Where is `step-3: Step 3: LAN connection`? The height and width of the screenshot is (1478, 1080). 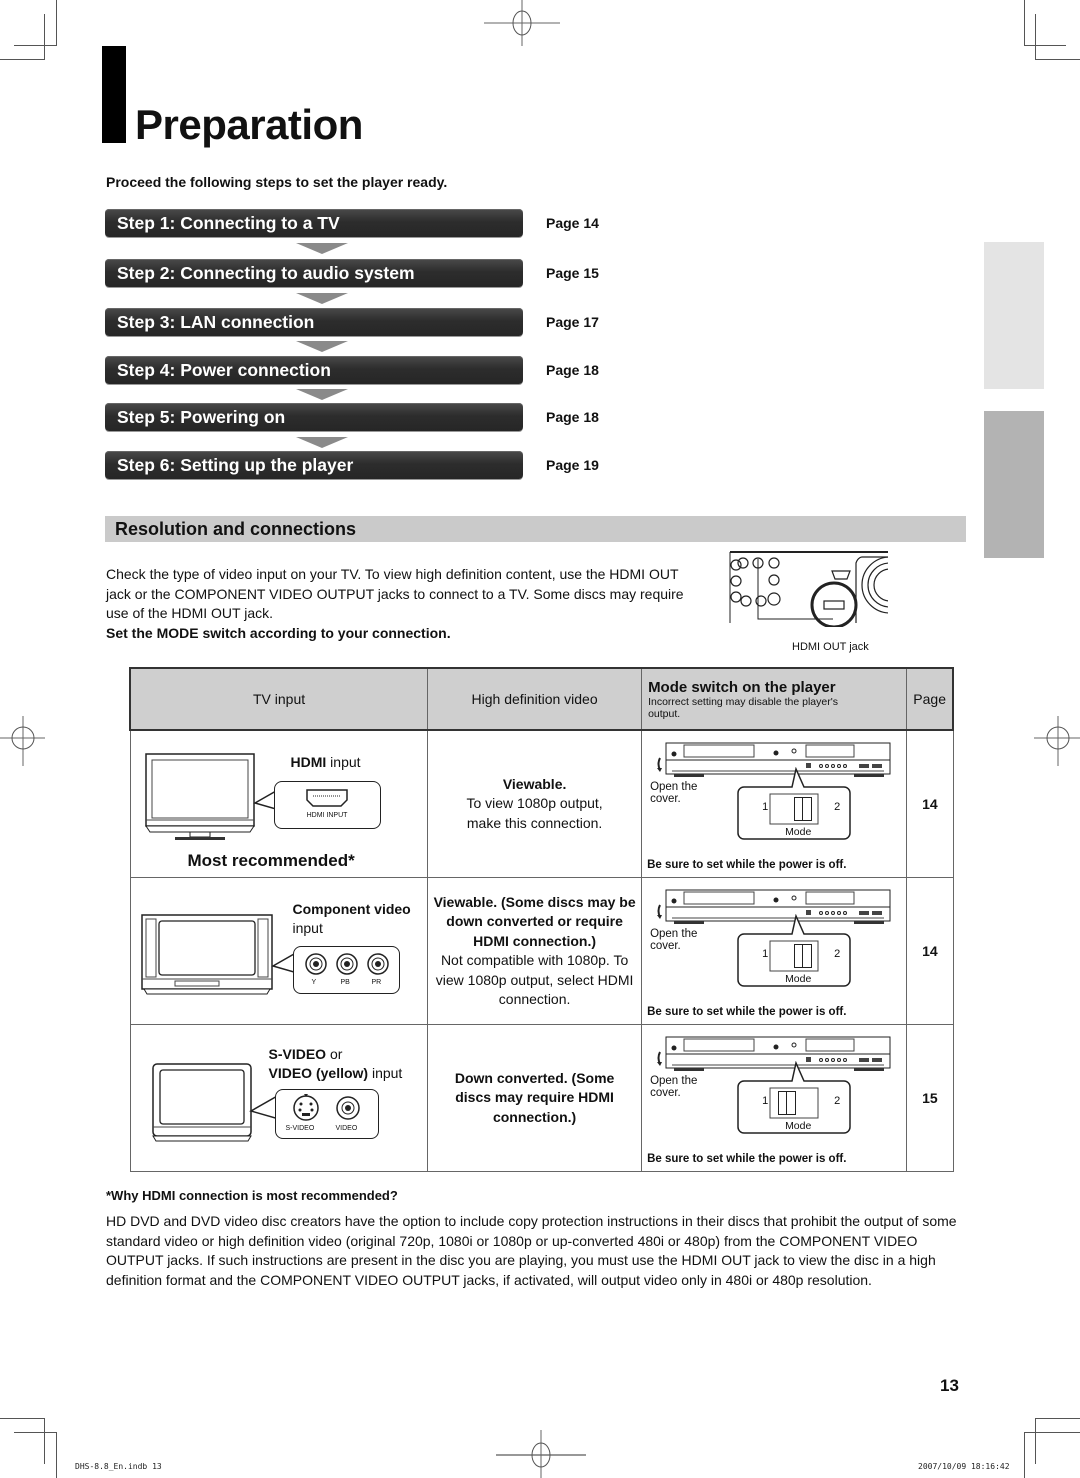
step-3: Step 3: LAN connection is located at coordinates (314, 322).